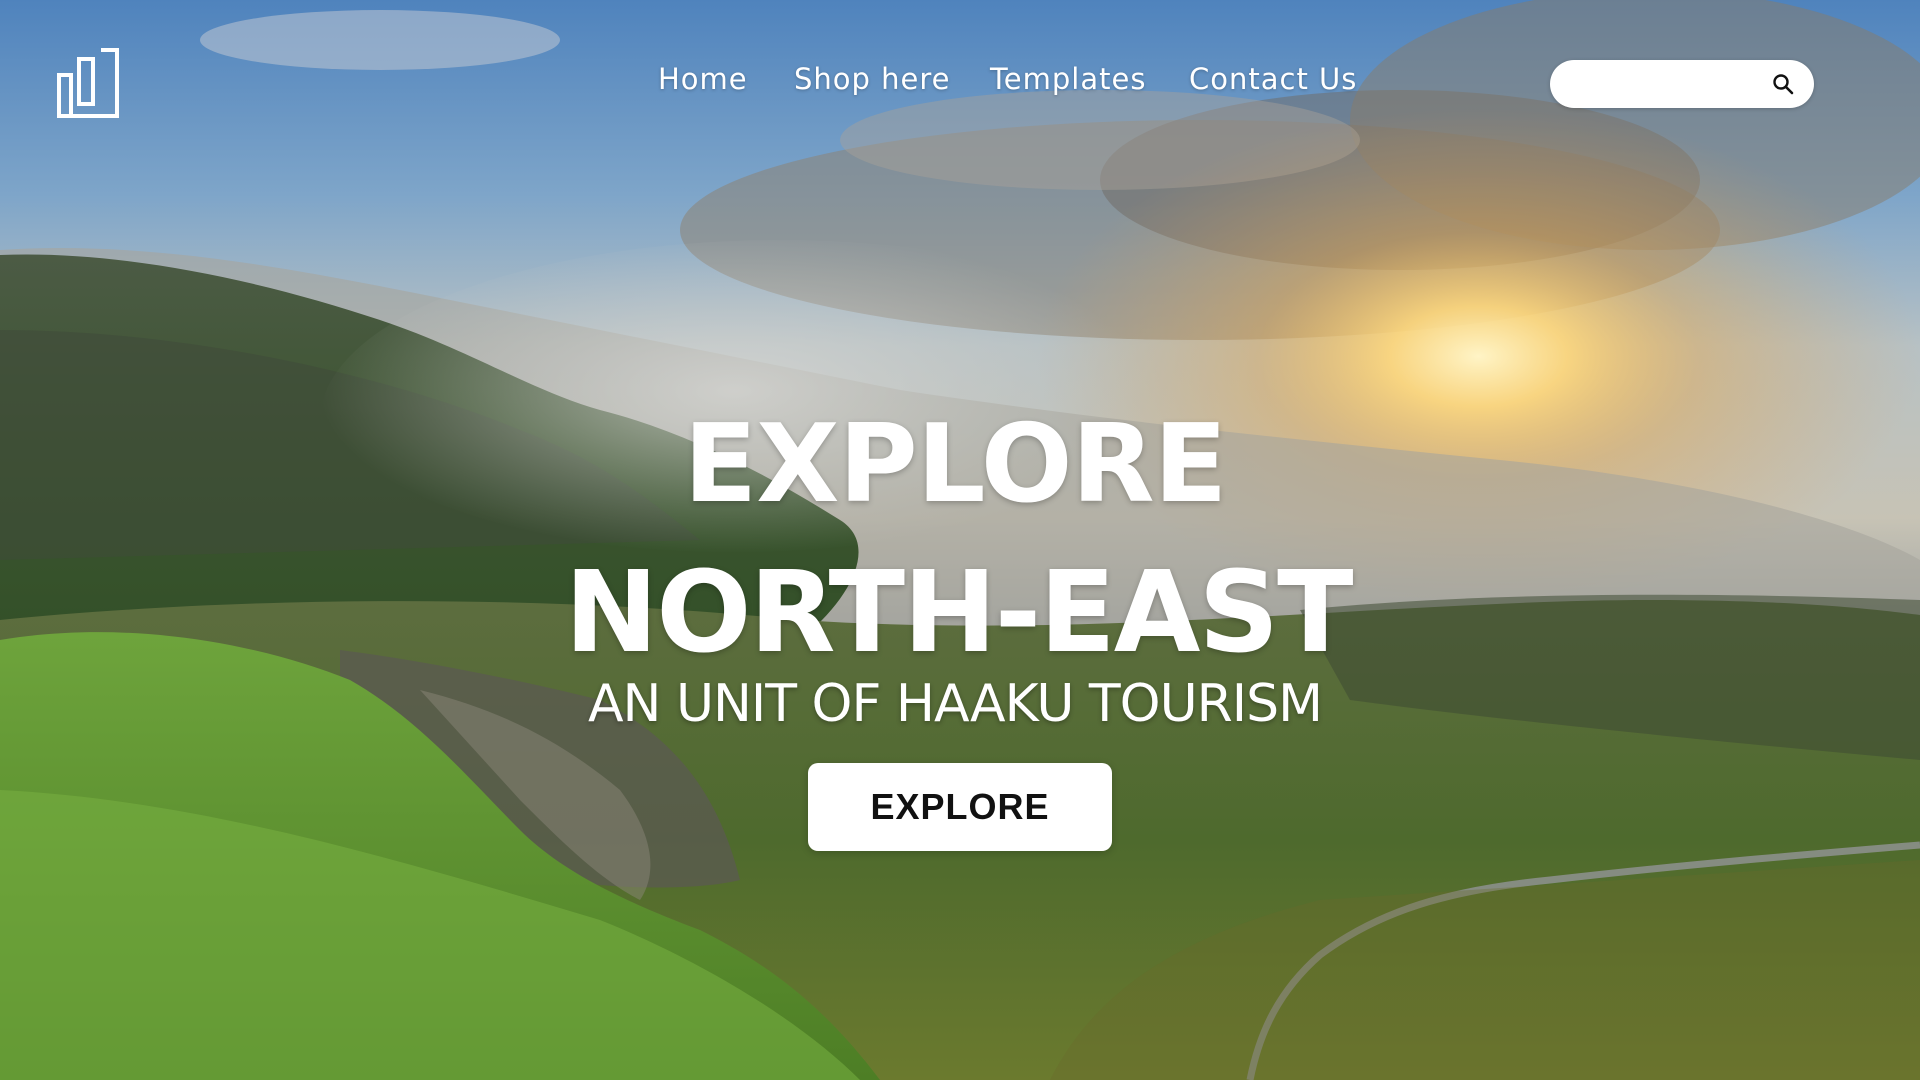  I want to click on building-logo-icon, so click(89, 83).